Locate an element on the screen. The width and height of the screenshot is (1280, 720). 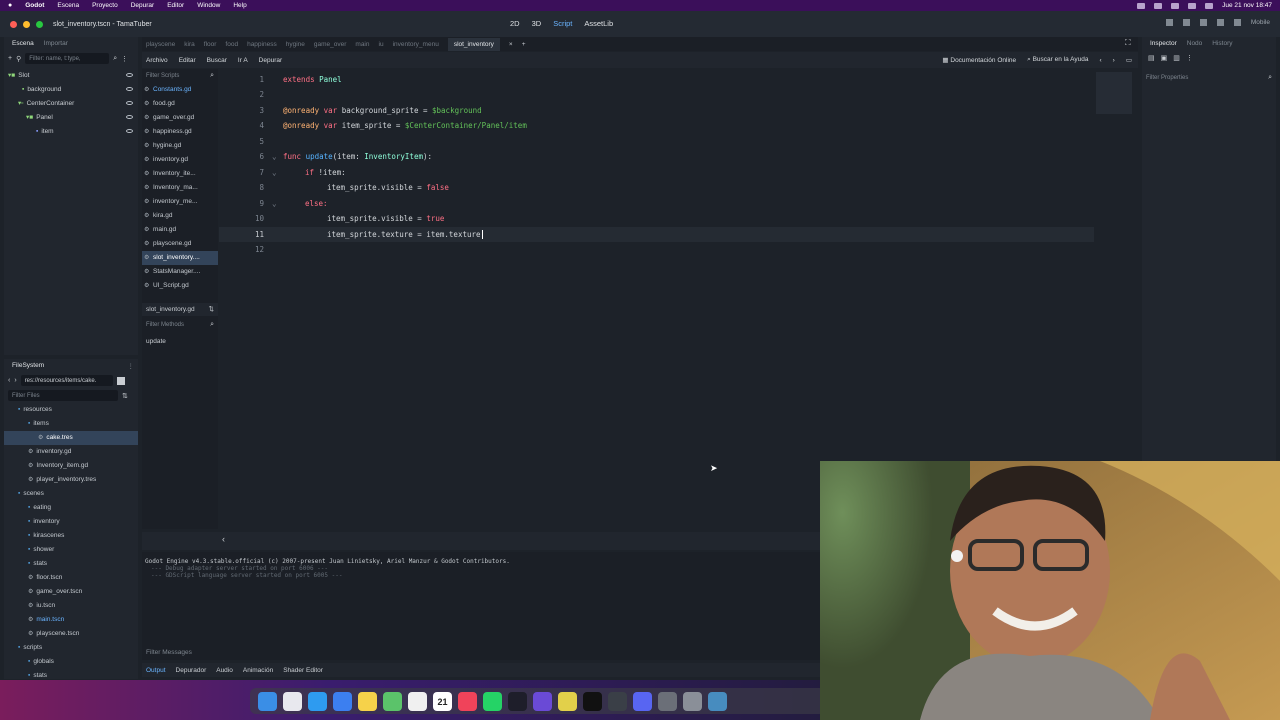
scene-tab: playscene is located at coordinates (160, 44).